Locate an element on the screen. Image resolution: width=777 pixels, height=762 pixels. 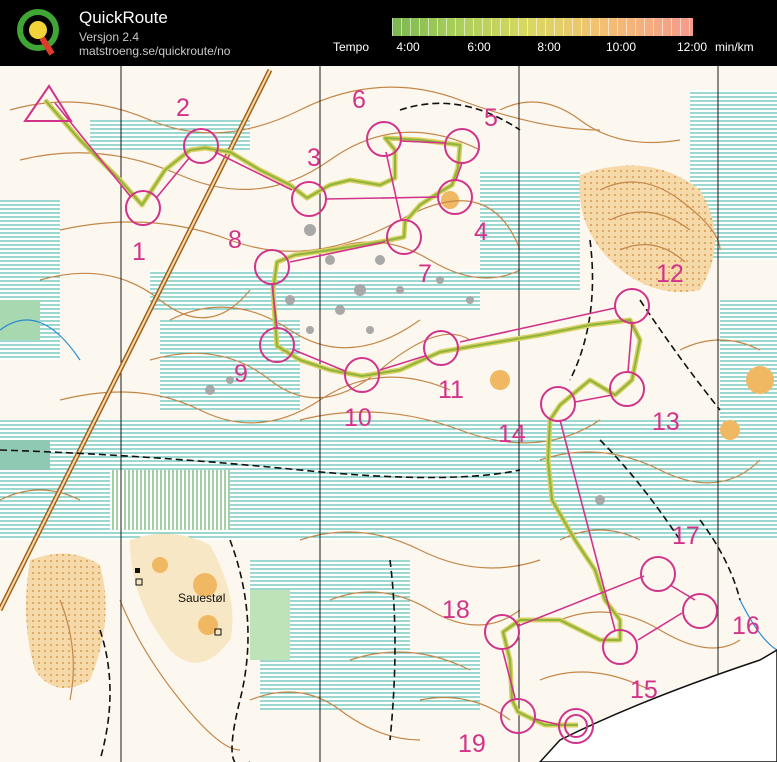
control-number: 18 is located at coordinates (456, 610).